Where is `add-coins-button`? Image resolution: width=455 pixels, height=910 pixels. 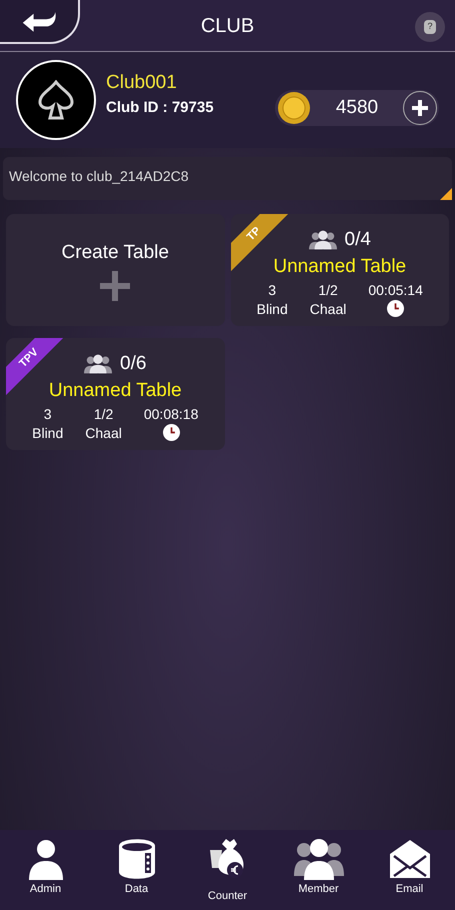
add-coins-button is located at coordinates (420, 108).